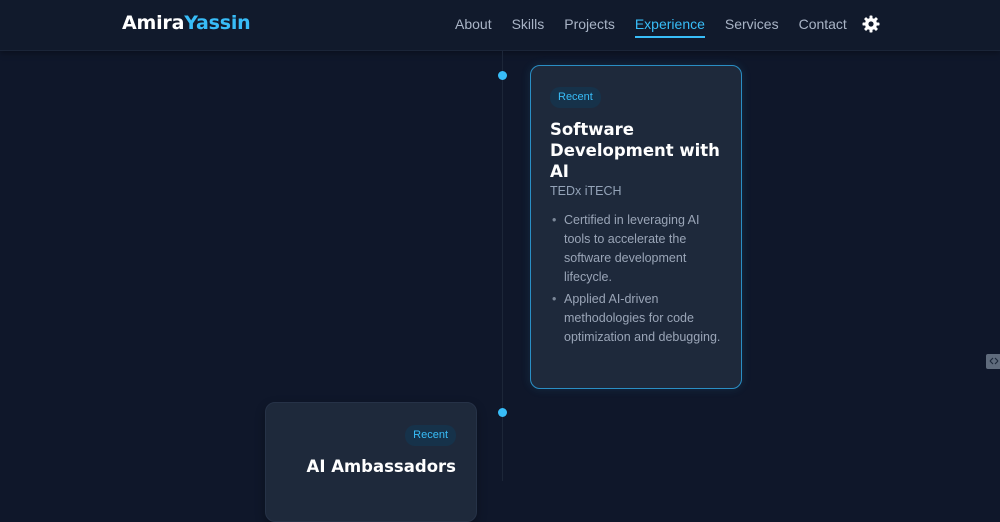  Describe the element at coordinates (589, 27) in the screenshot. I see `nav-link-projects: Projects` at that location.